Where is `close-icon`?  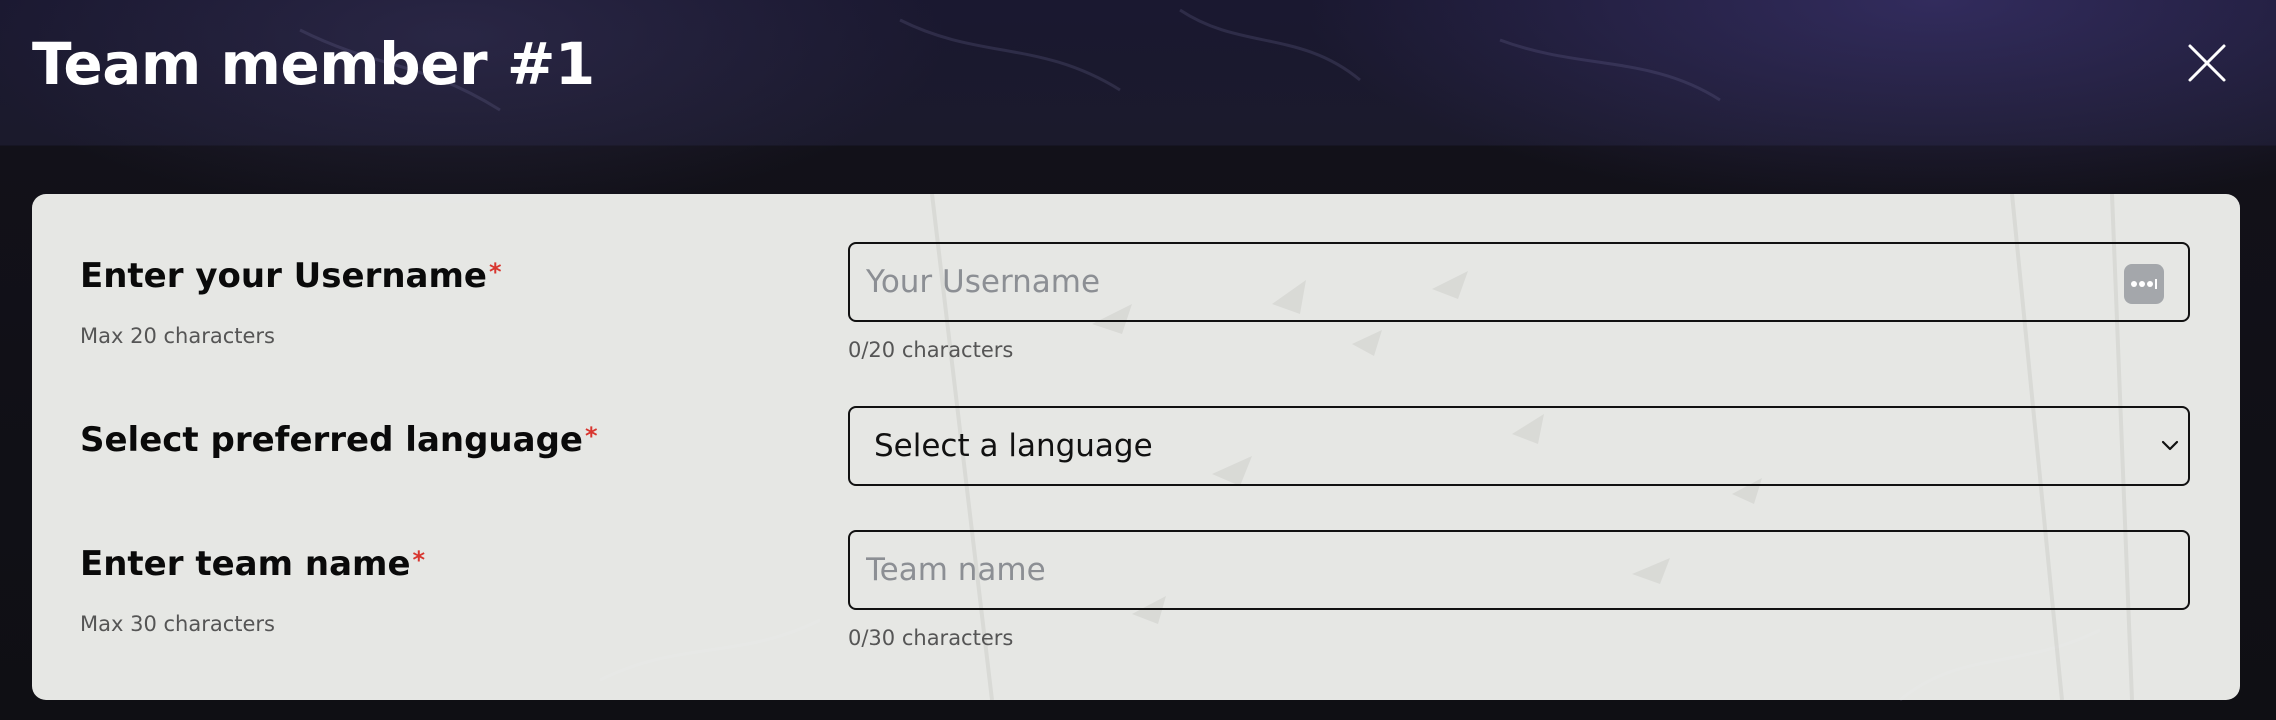
close-icon is located at coordinates (2207, 63).